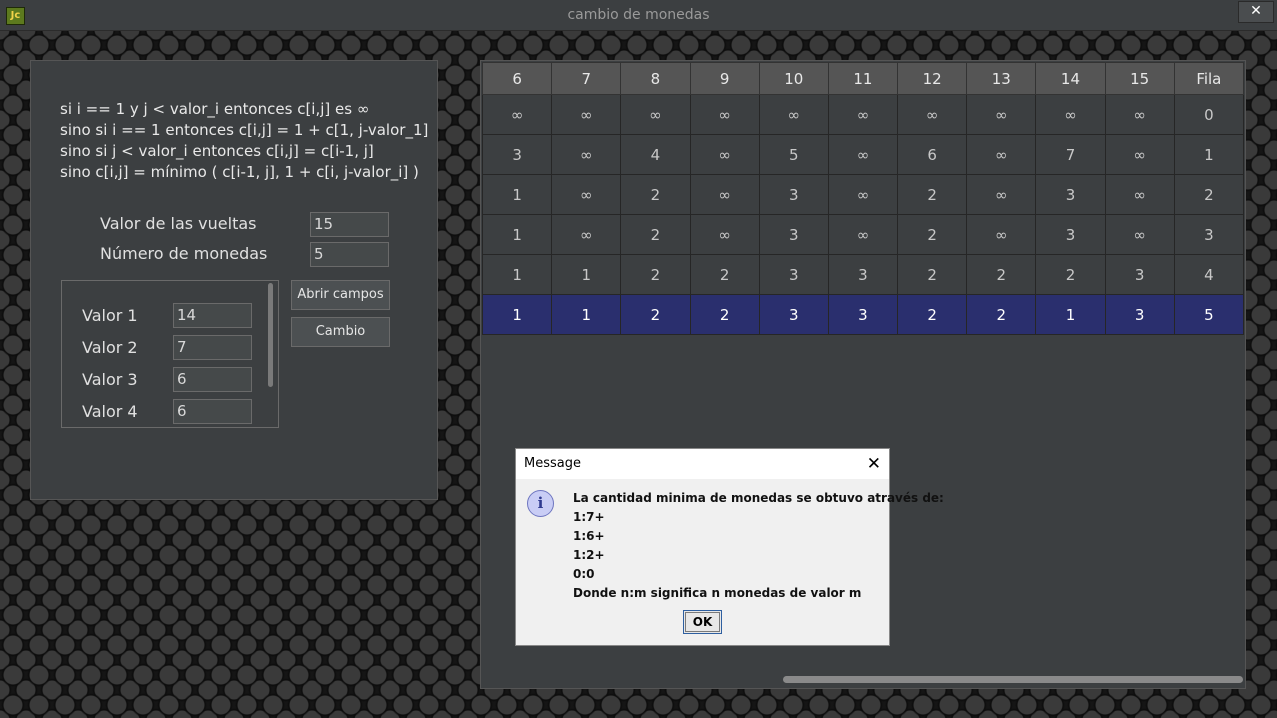  What do you see at coordinates (793, 78) in the screenshot?
I see `column-header: 10` at bounding box center [793, 78].